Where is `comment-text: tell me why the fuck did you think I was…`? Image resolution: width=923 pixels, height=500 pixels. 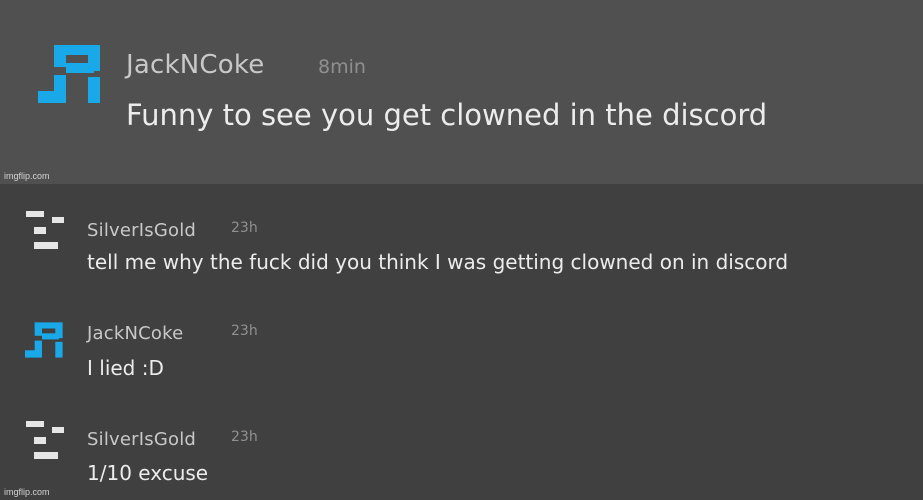
comment-text: tell me why the fuck did you think I was… is located at coordinates (438, 262).